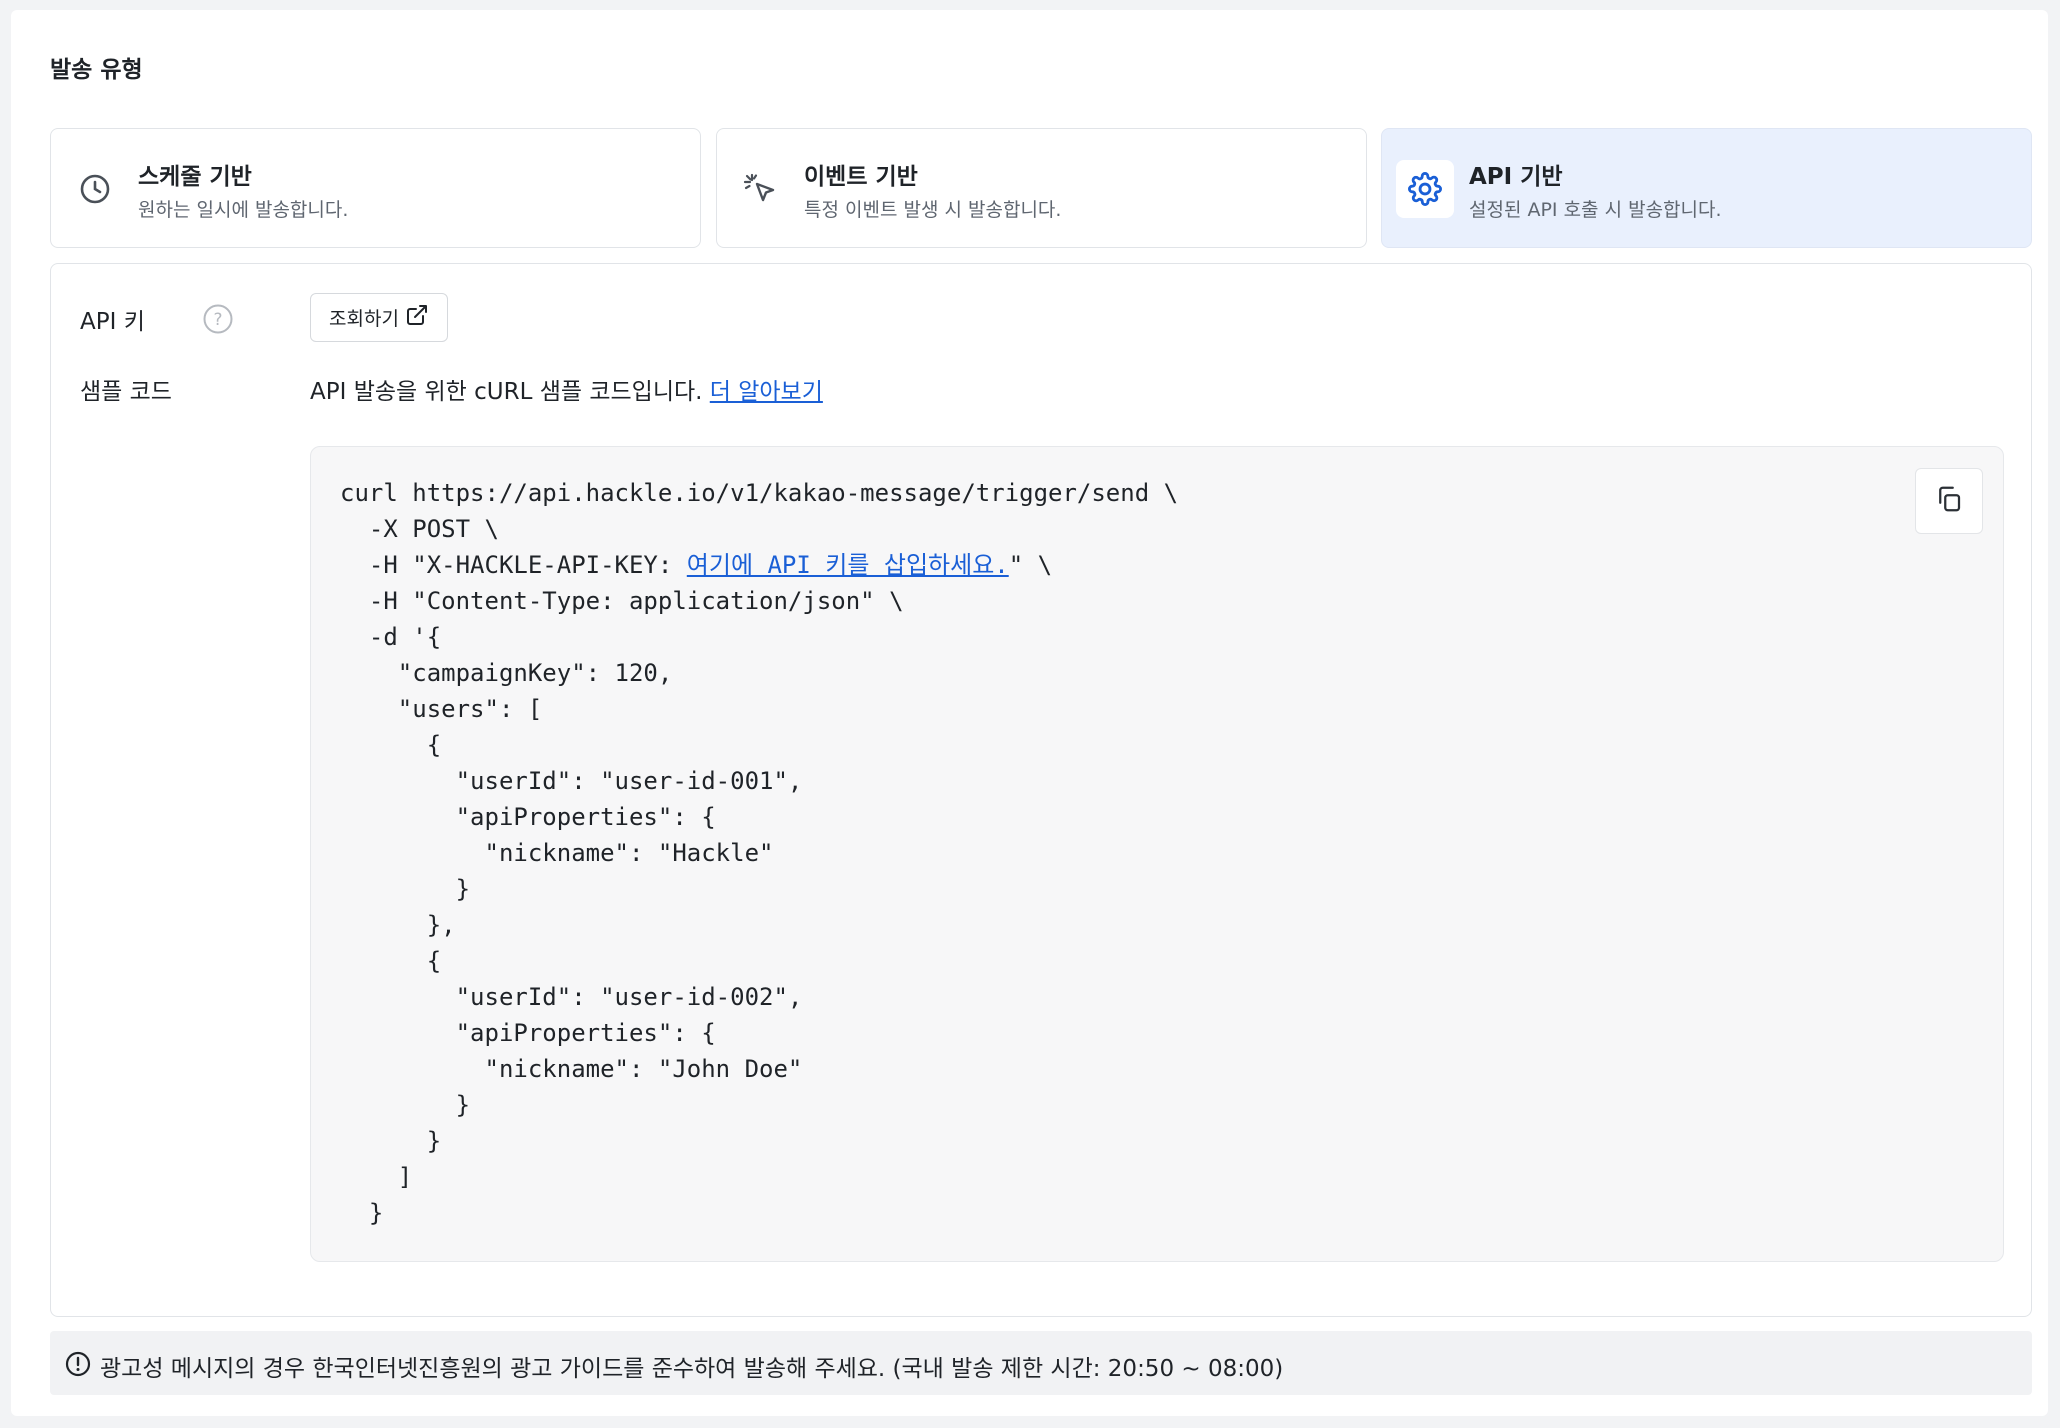  What do you see at coordinates (112, 322) in the screenshot?
I see `api-key-label: API 키` at bounding box center [112, 322].